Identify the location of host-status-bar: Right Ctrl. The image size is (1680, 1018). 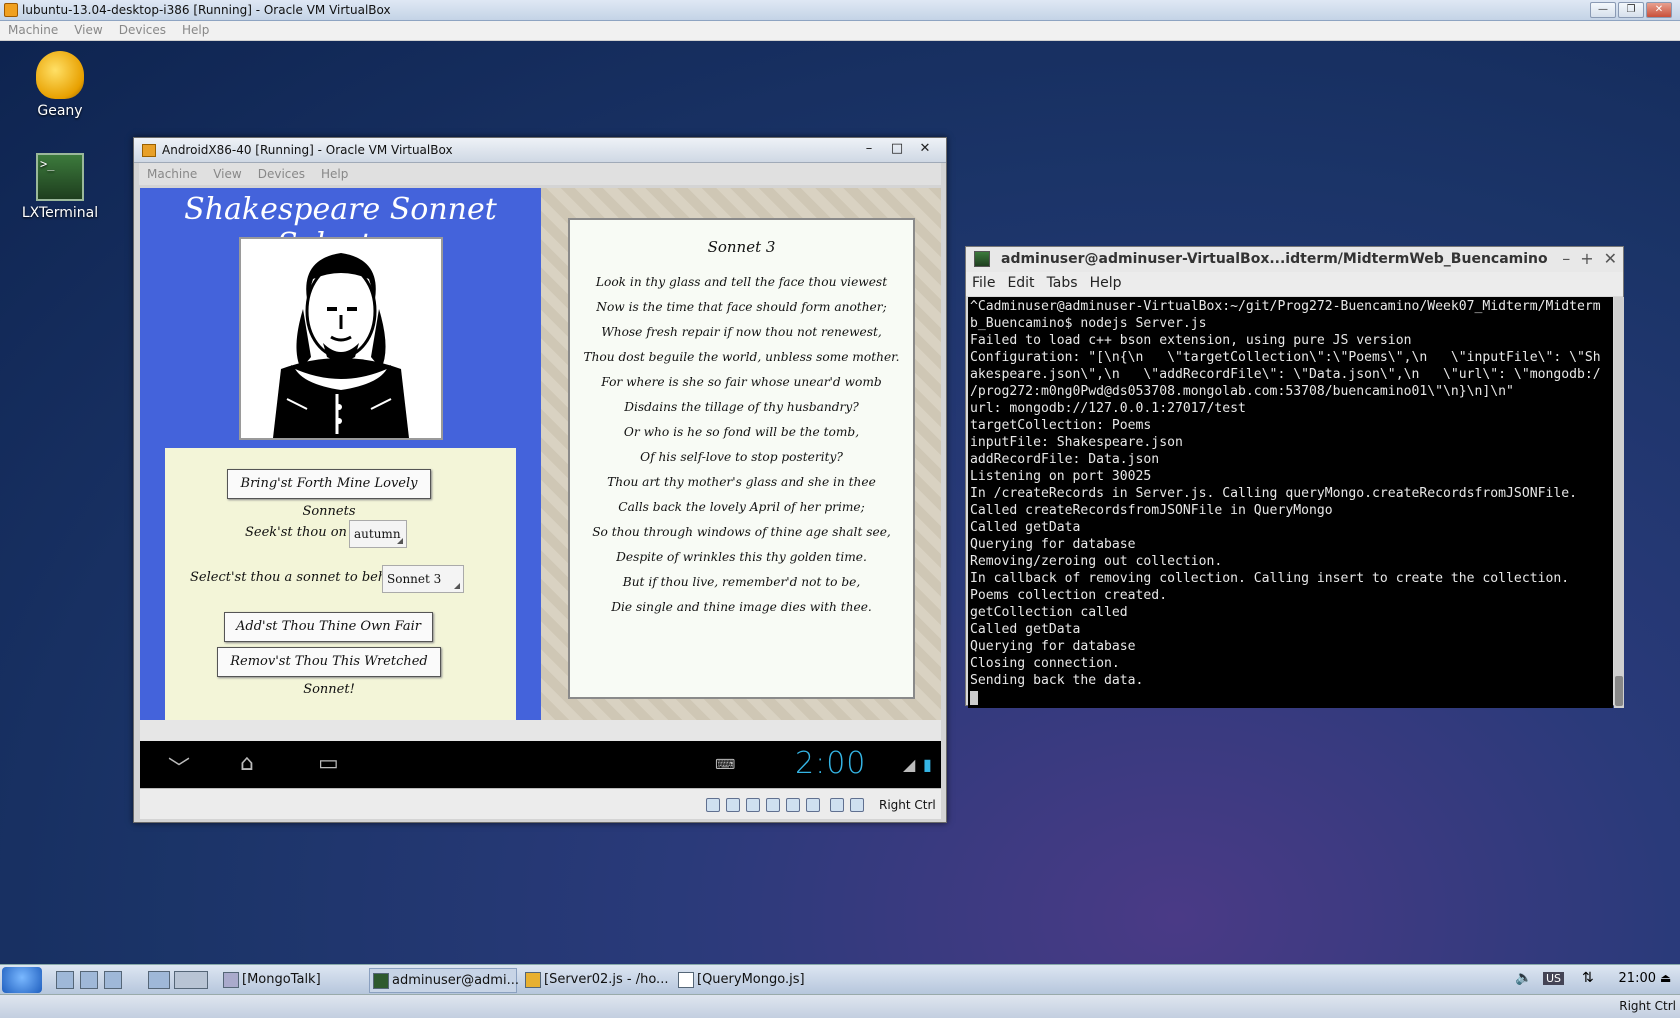
(840, 1006).